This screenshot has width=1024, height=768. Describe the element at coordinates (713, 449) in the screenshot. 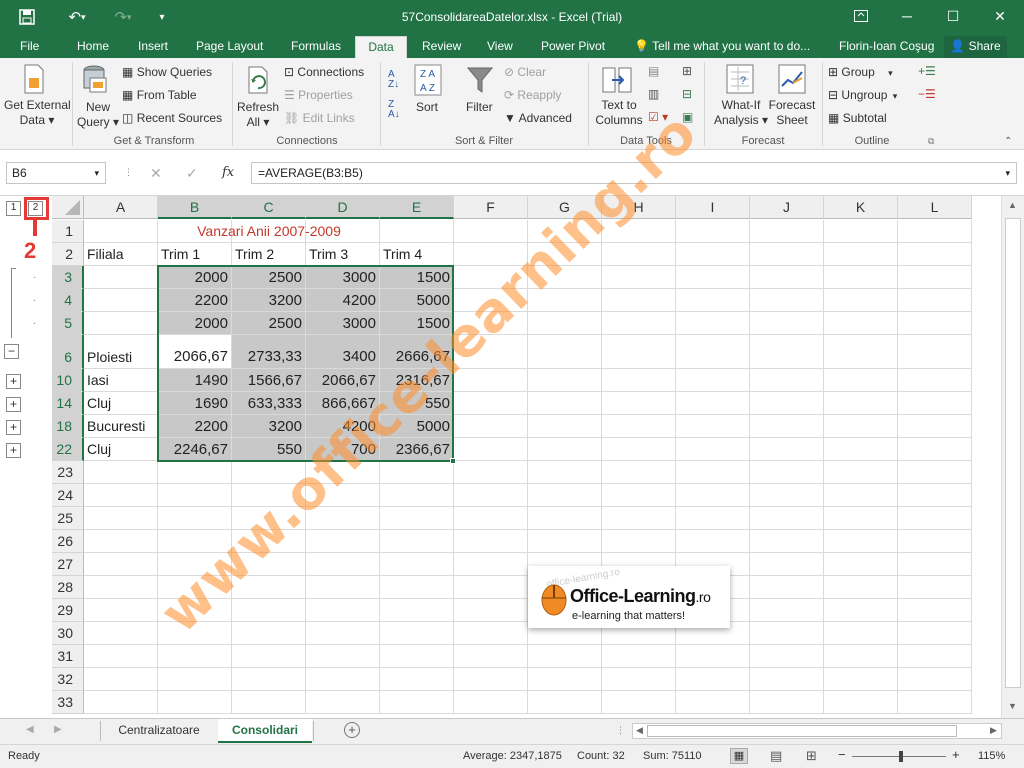

I see `cell-i22` at that location.